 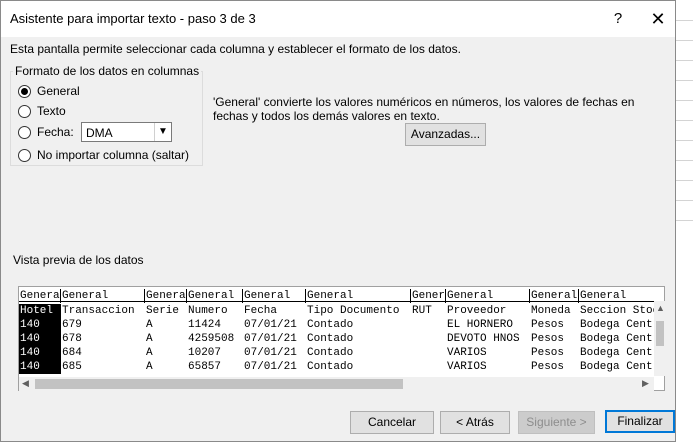 What do you see at coordinates (162, 132) in the screenshot?
I see `chevron-down-icon: ▼` at bounding box center [162, 132].